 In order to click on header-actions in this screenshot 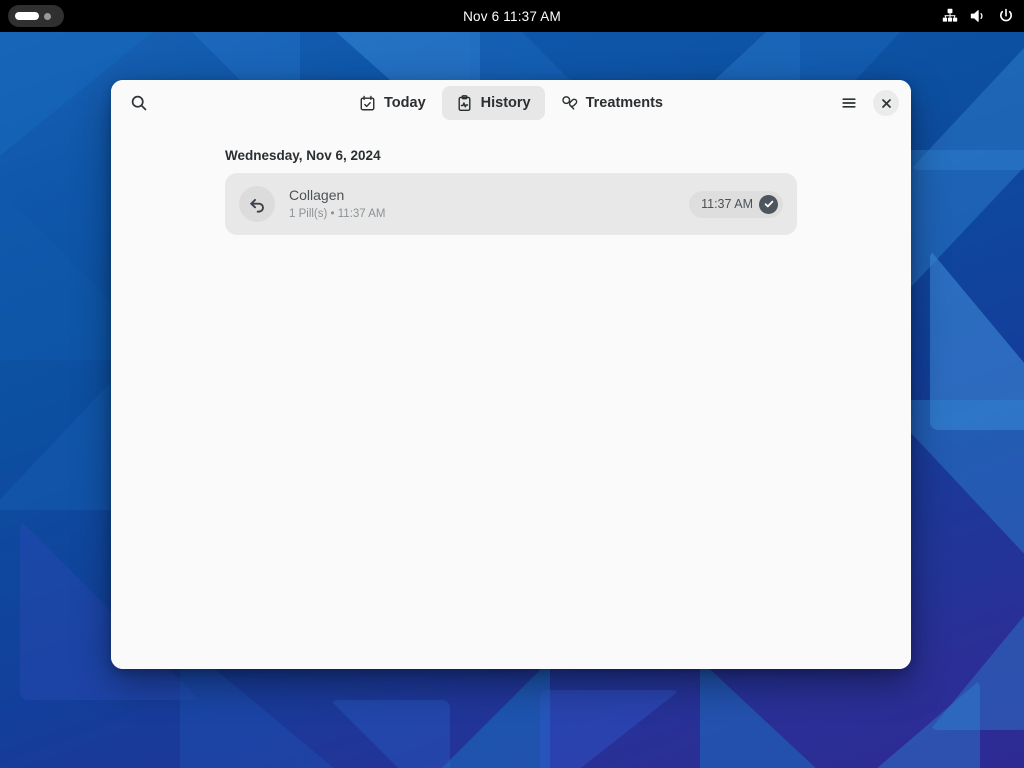, I will do `click(866, 103)`.